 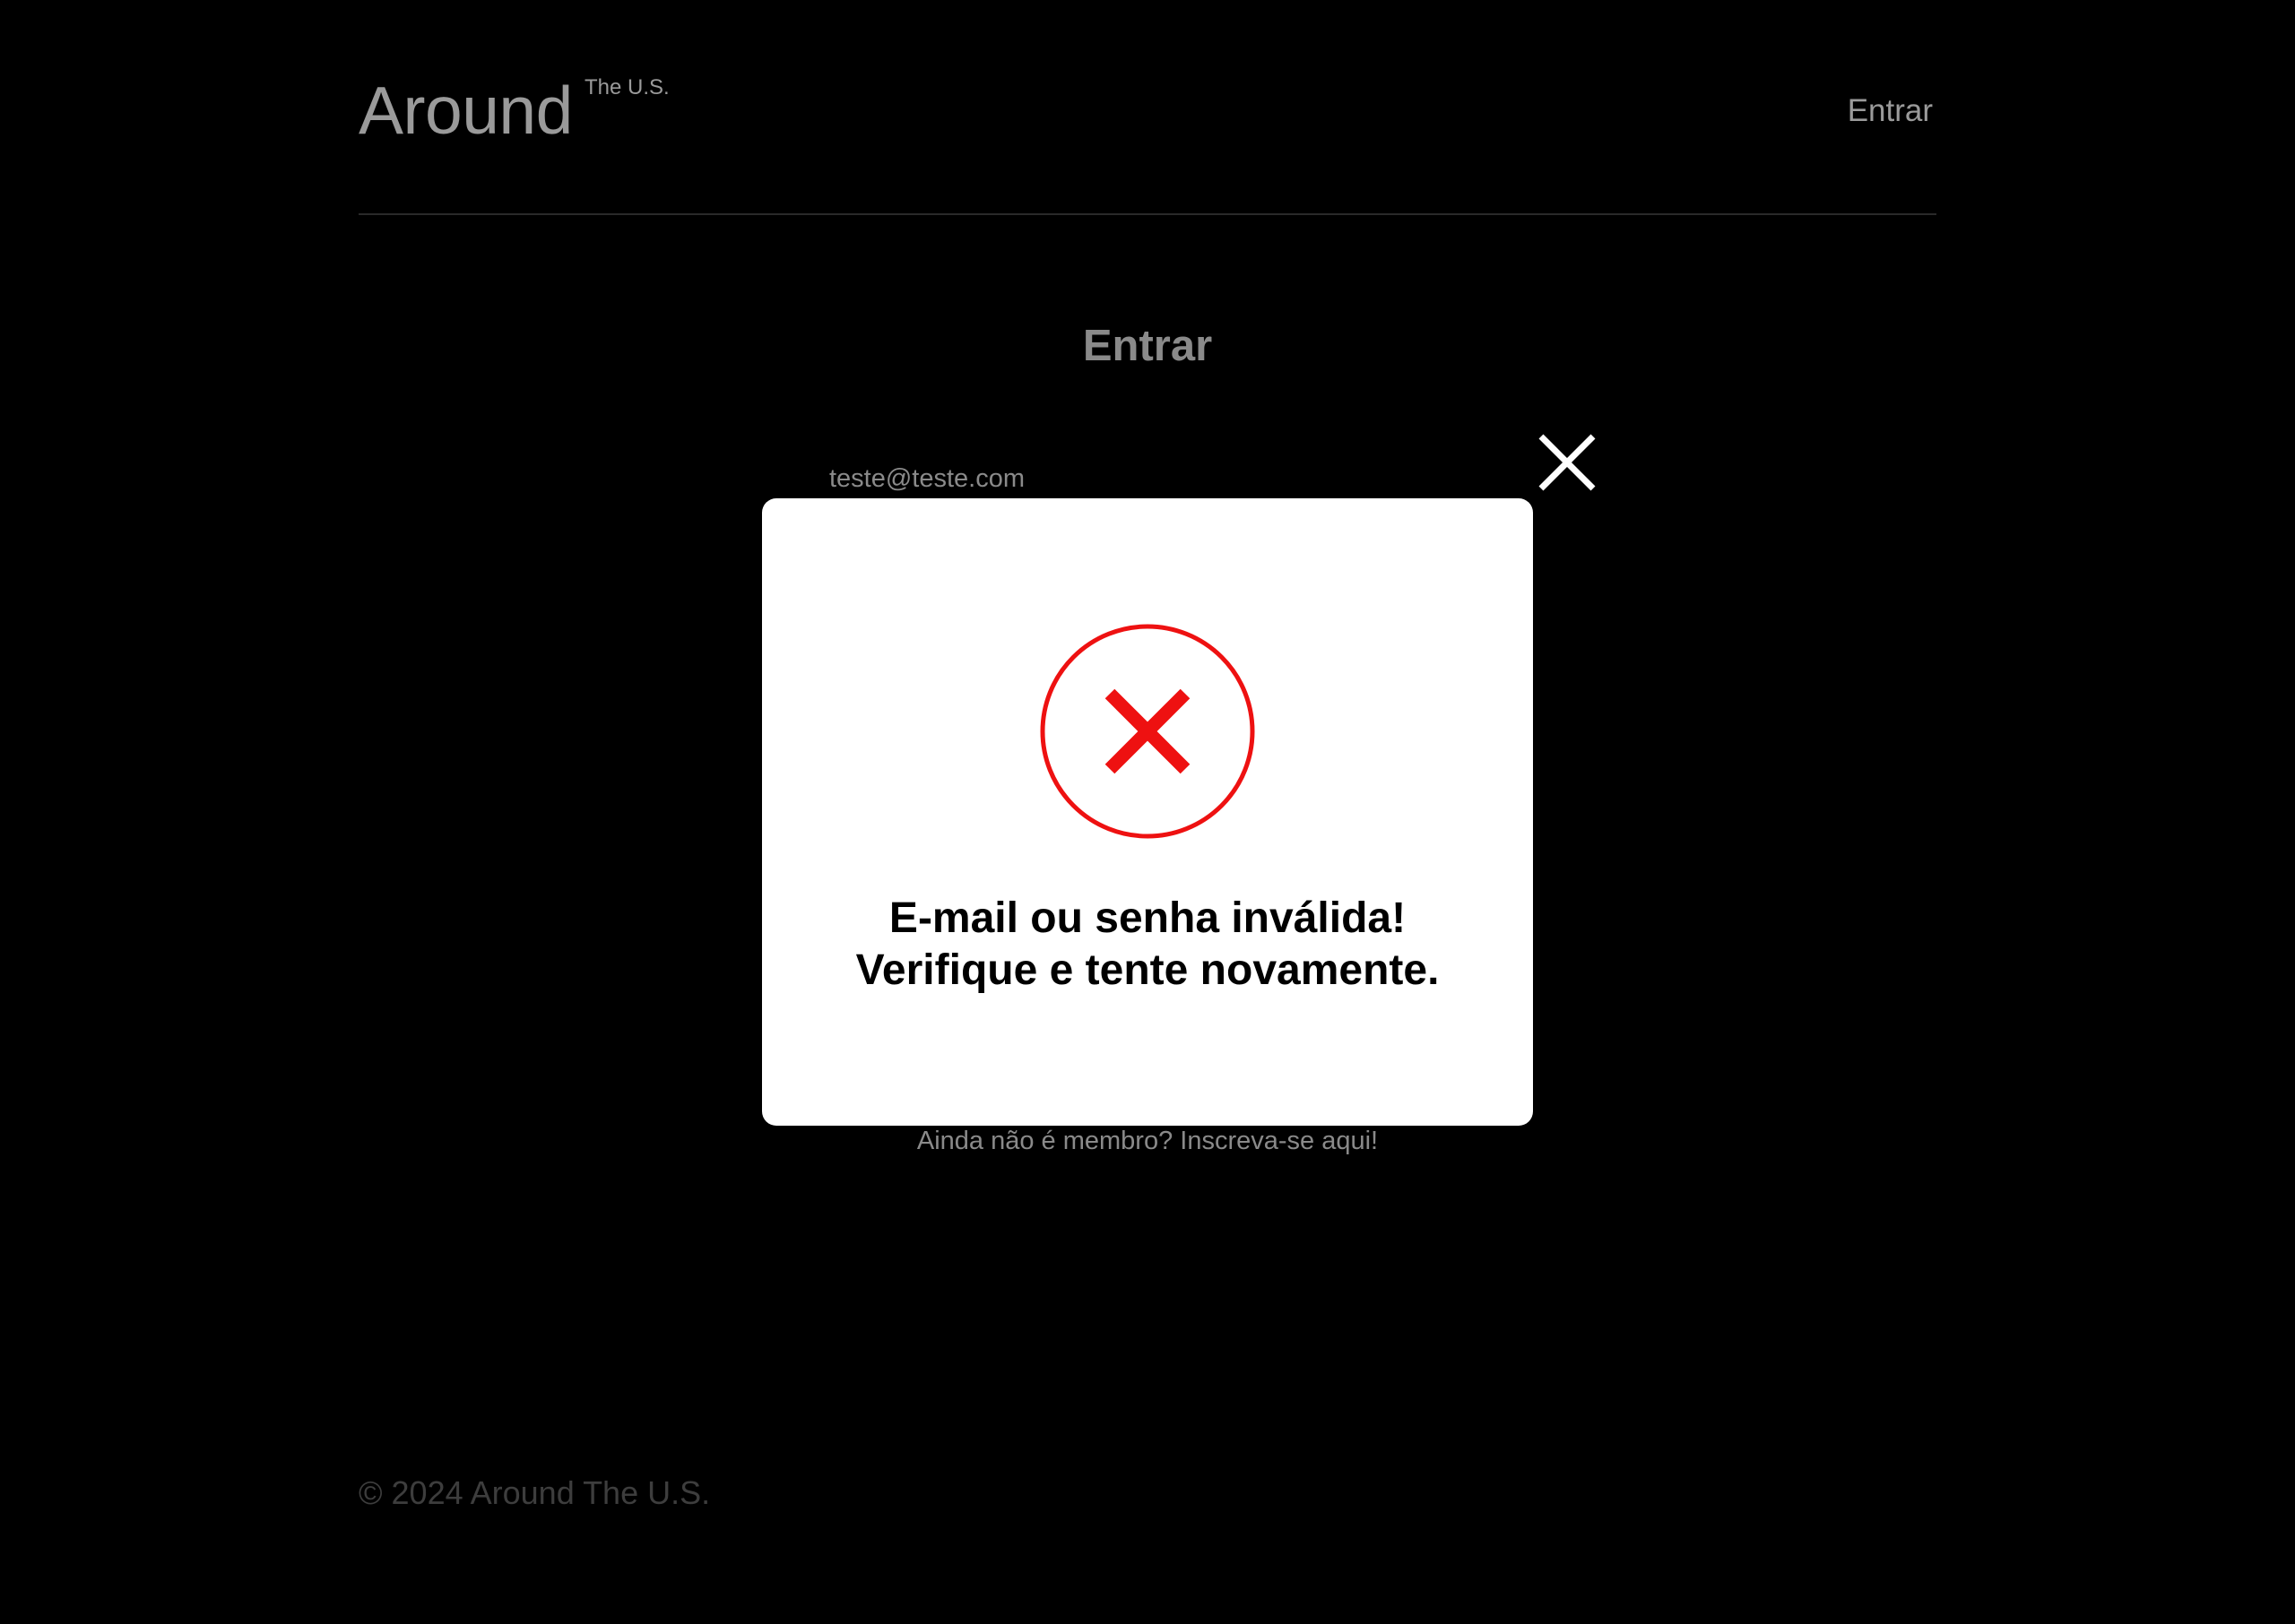 I want to click on error-x-circle-icon, so click(x=1148, y=731).